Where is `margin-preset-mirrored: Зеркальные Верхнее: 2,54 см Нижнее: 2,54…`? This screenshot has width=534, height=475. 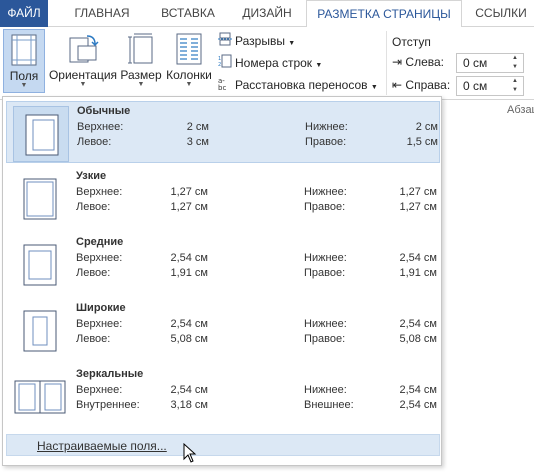
margin-preset-mirrored: Зеркальные Верхнее: 2,54 см Нижнее: 2,54… is located at coordinates (223, 396).